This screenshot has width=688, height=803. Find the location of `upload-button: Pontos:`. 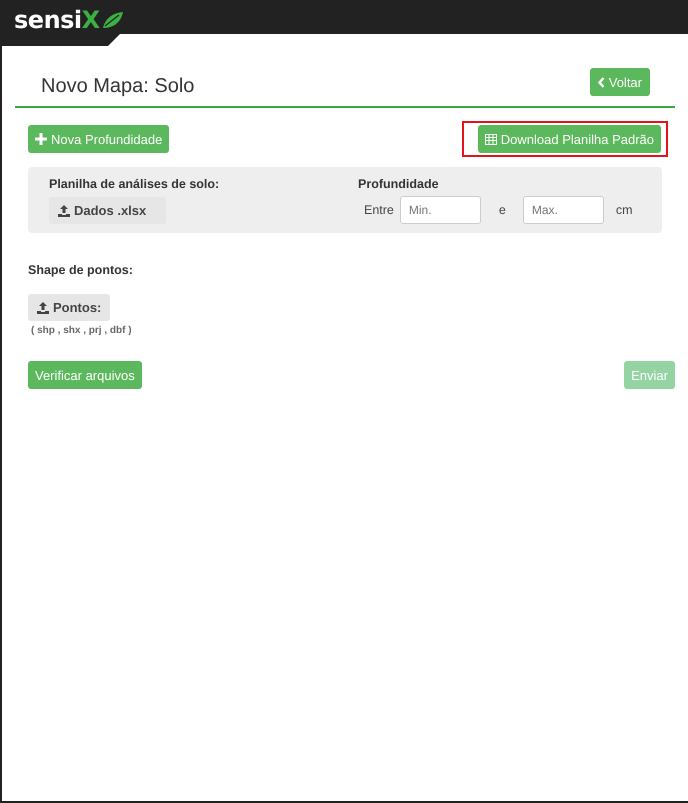

upload-button: Pontos: is located at coordinates (69, 307).